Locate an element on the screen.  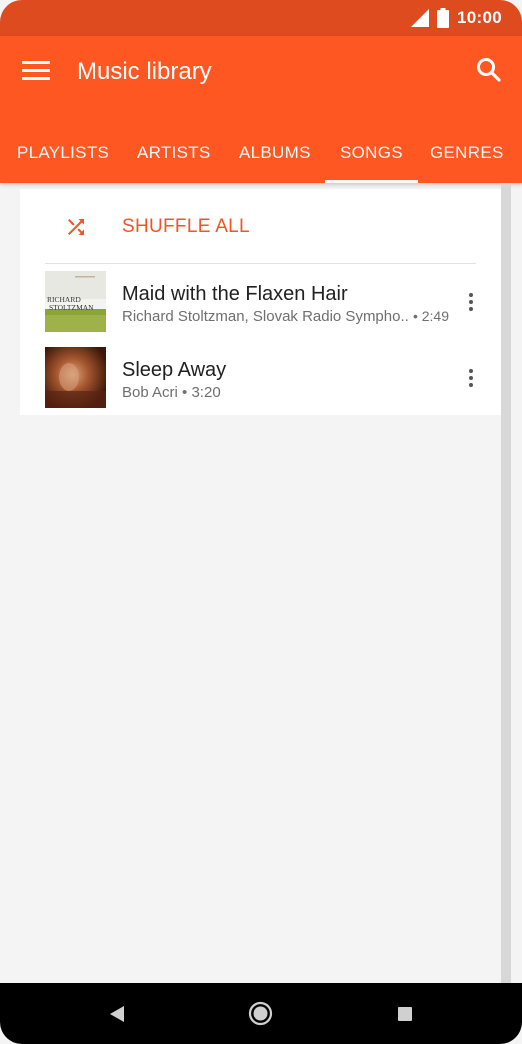
tab-albums: ALBUMS is located at coordinates (275, 145).